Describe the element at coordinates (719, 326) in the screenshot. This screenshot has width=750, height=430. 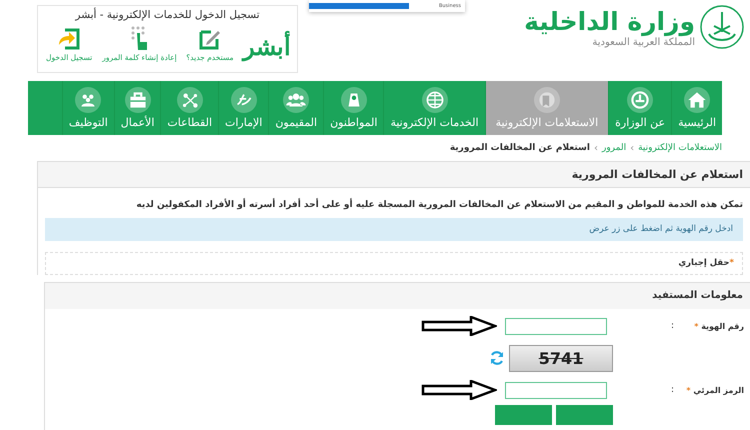
I see `field-label: رقم الهوية *` at that location.